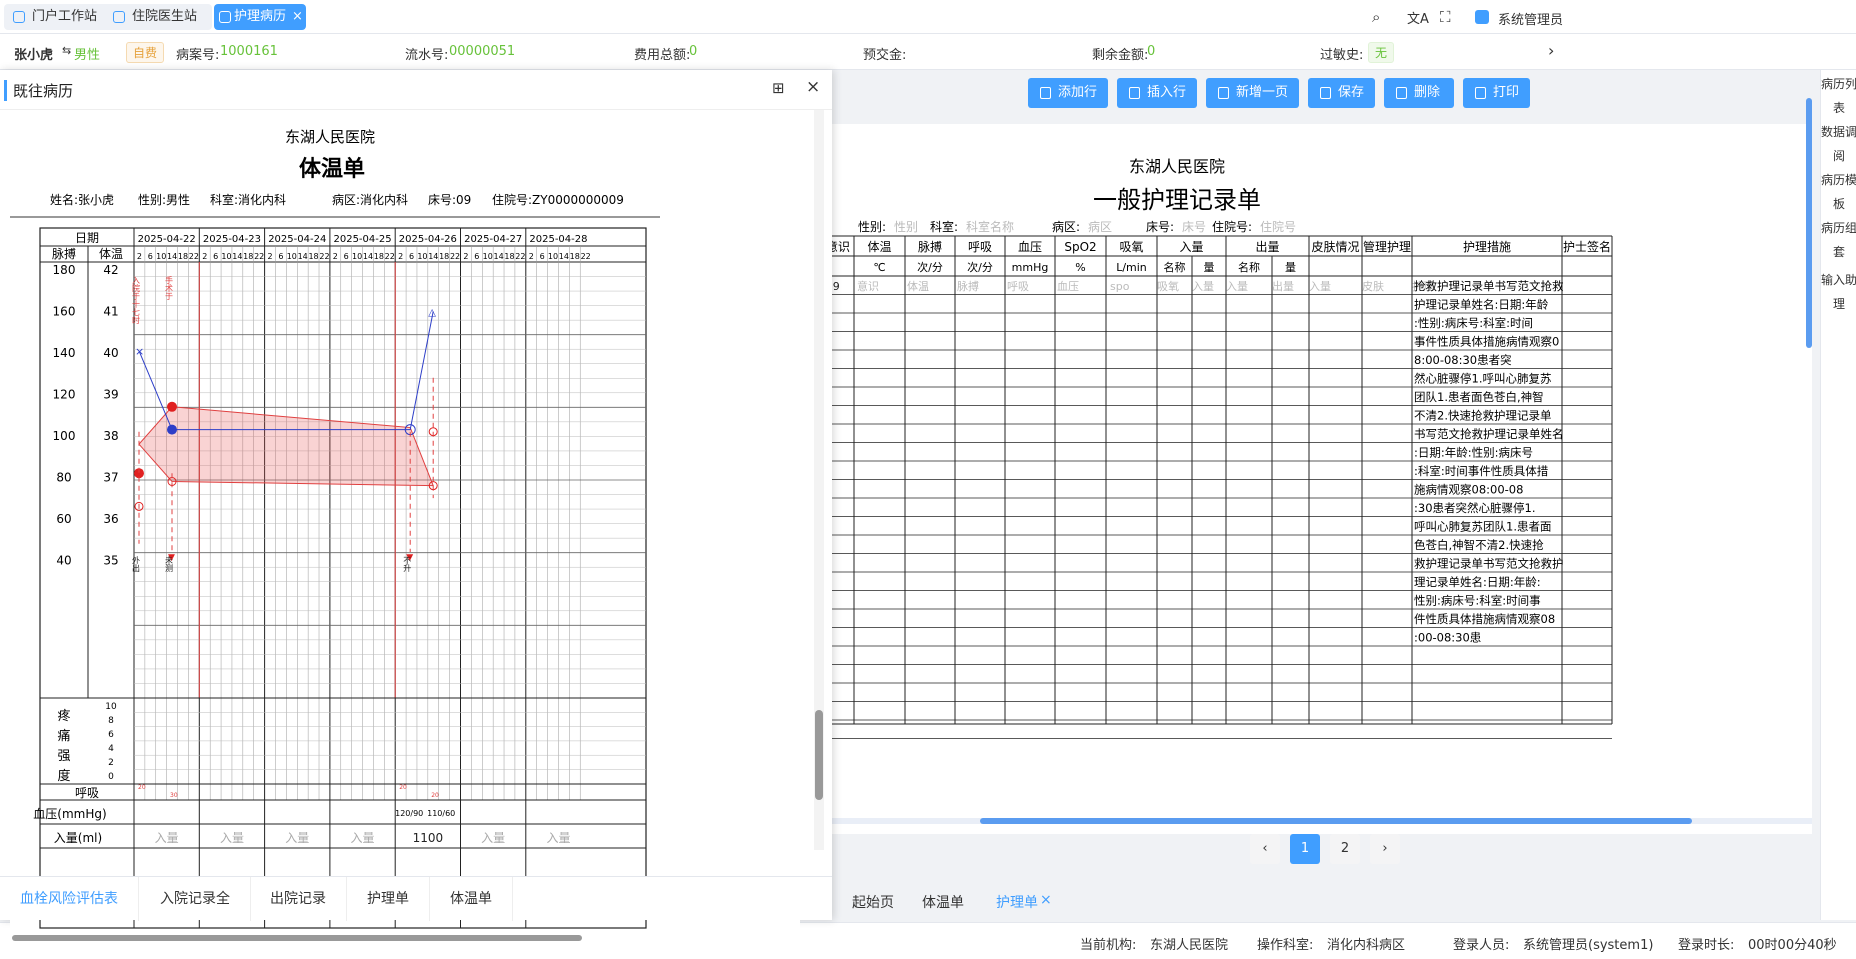 The width and height of the screenshot is (1856, 959). What do you see at coordinates (1445, 17) in the screenshot?
I see `fullscreen-icon: ⛶` at bounding box center [1445, 17].